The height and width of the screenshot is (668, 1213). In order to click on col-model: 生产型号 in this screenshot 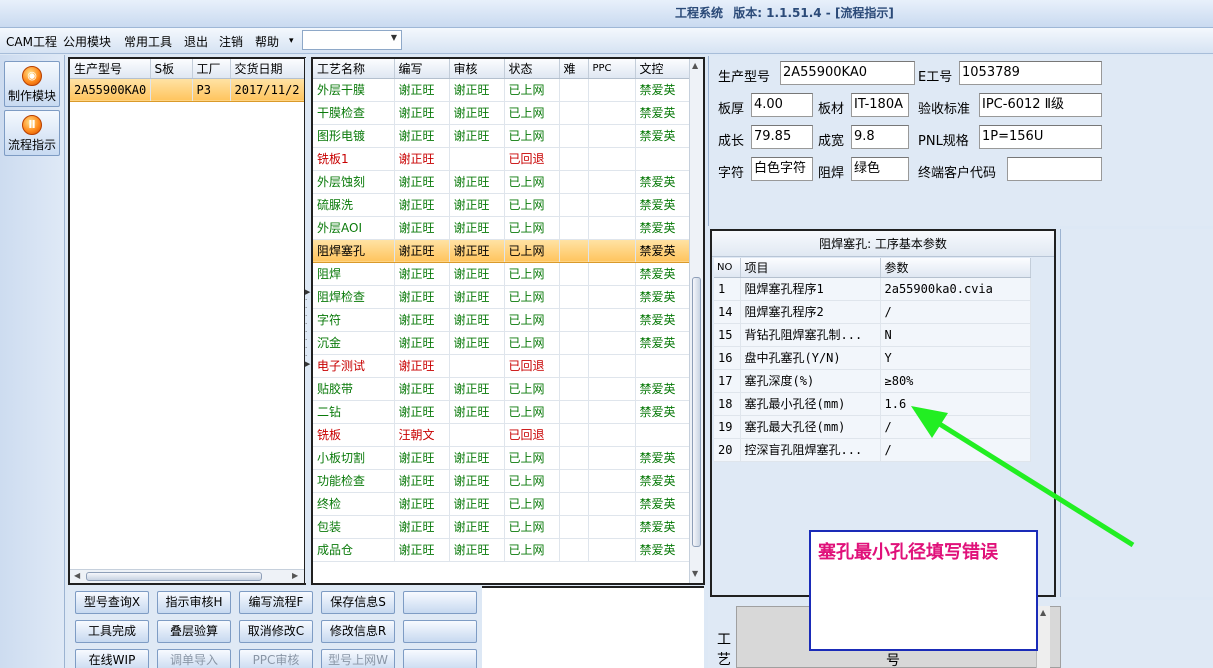, I will do `click(110, 69)`.